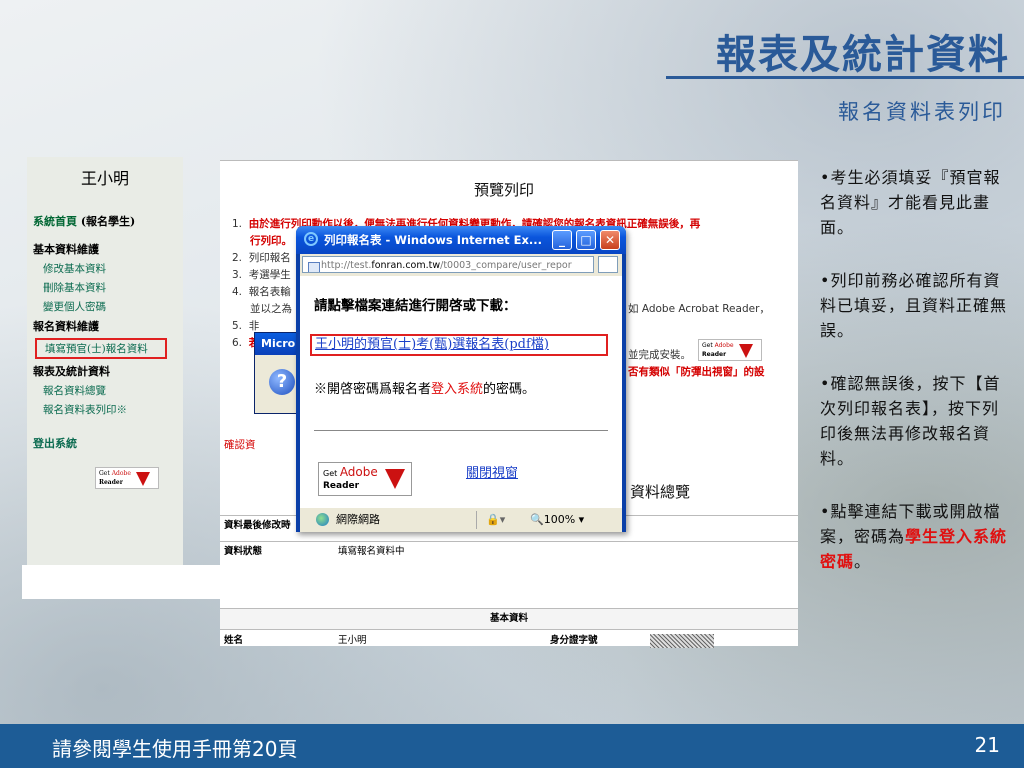  I want to click on acrobat-fragment: 如 Adobe Acrobat Reader，, so click(699, 309).